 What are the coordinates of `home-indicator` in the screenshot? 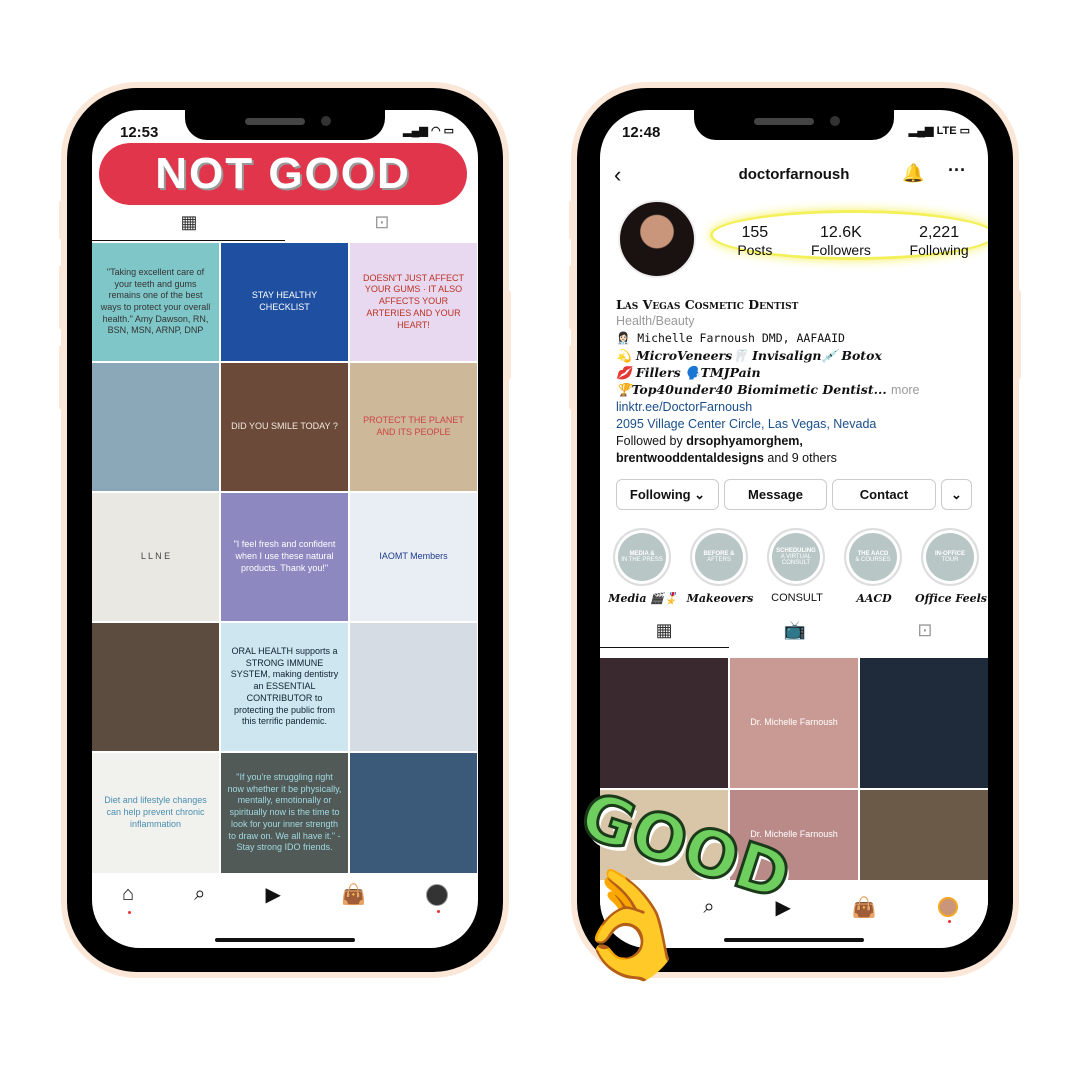 It's located at (285, 940).